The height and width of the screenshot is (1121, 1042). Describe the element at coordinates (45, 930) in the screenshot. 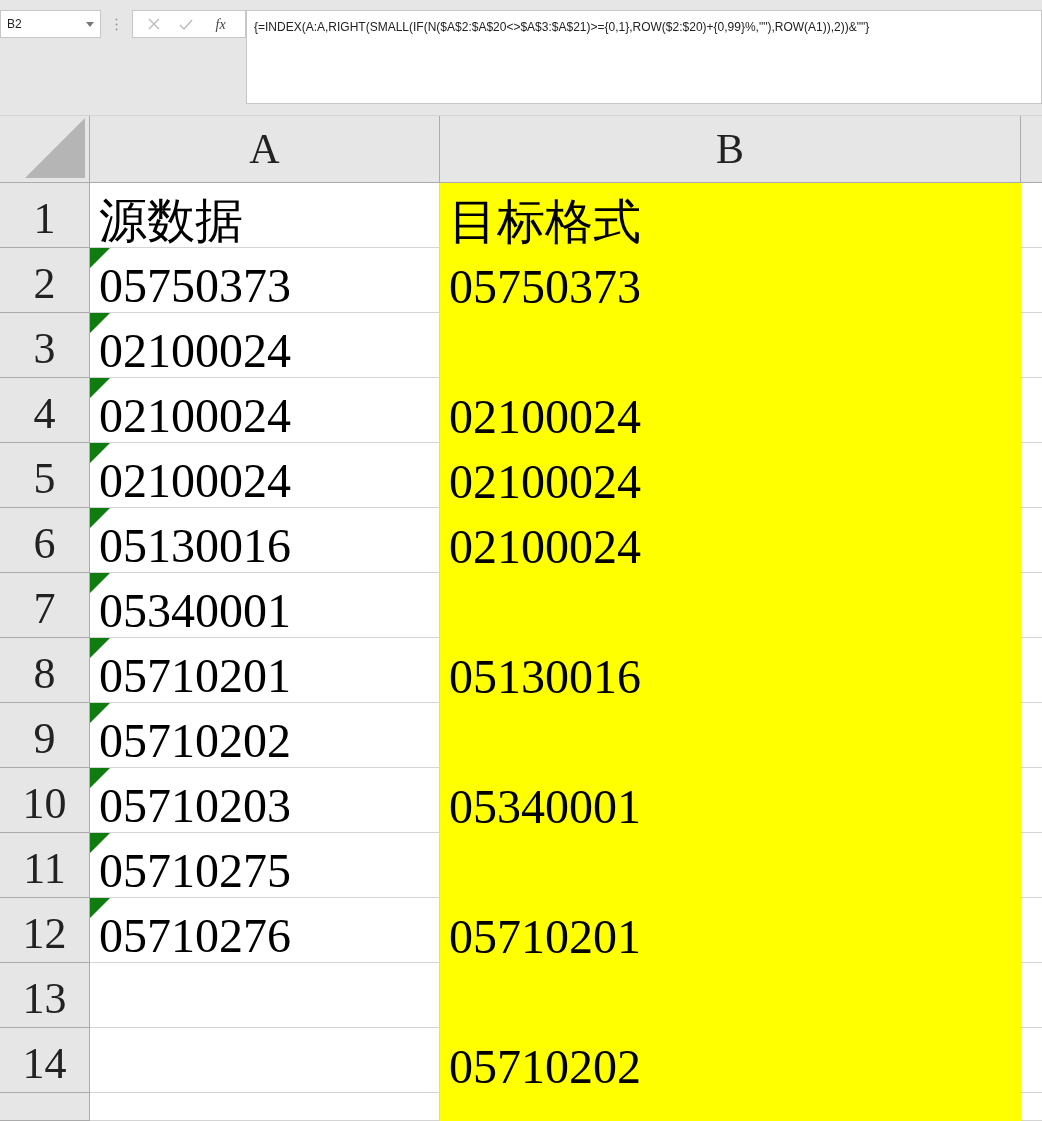

I see `row-header: 12` at that location.